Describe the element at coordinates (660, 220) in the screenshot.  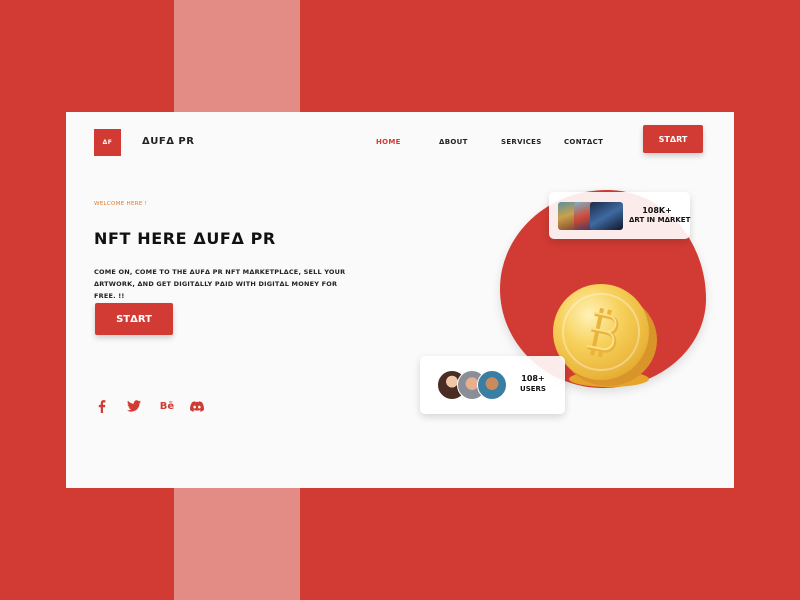
I see `art-label: ΔRT IN MΔRKET` at that location.